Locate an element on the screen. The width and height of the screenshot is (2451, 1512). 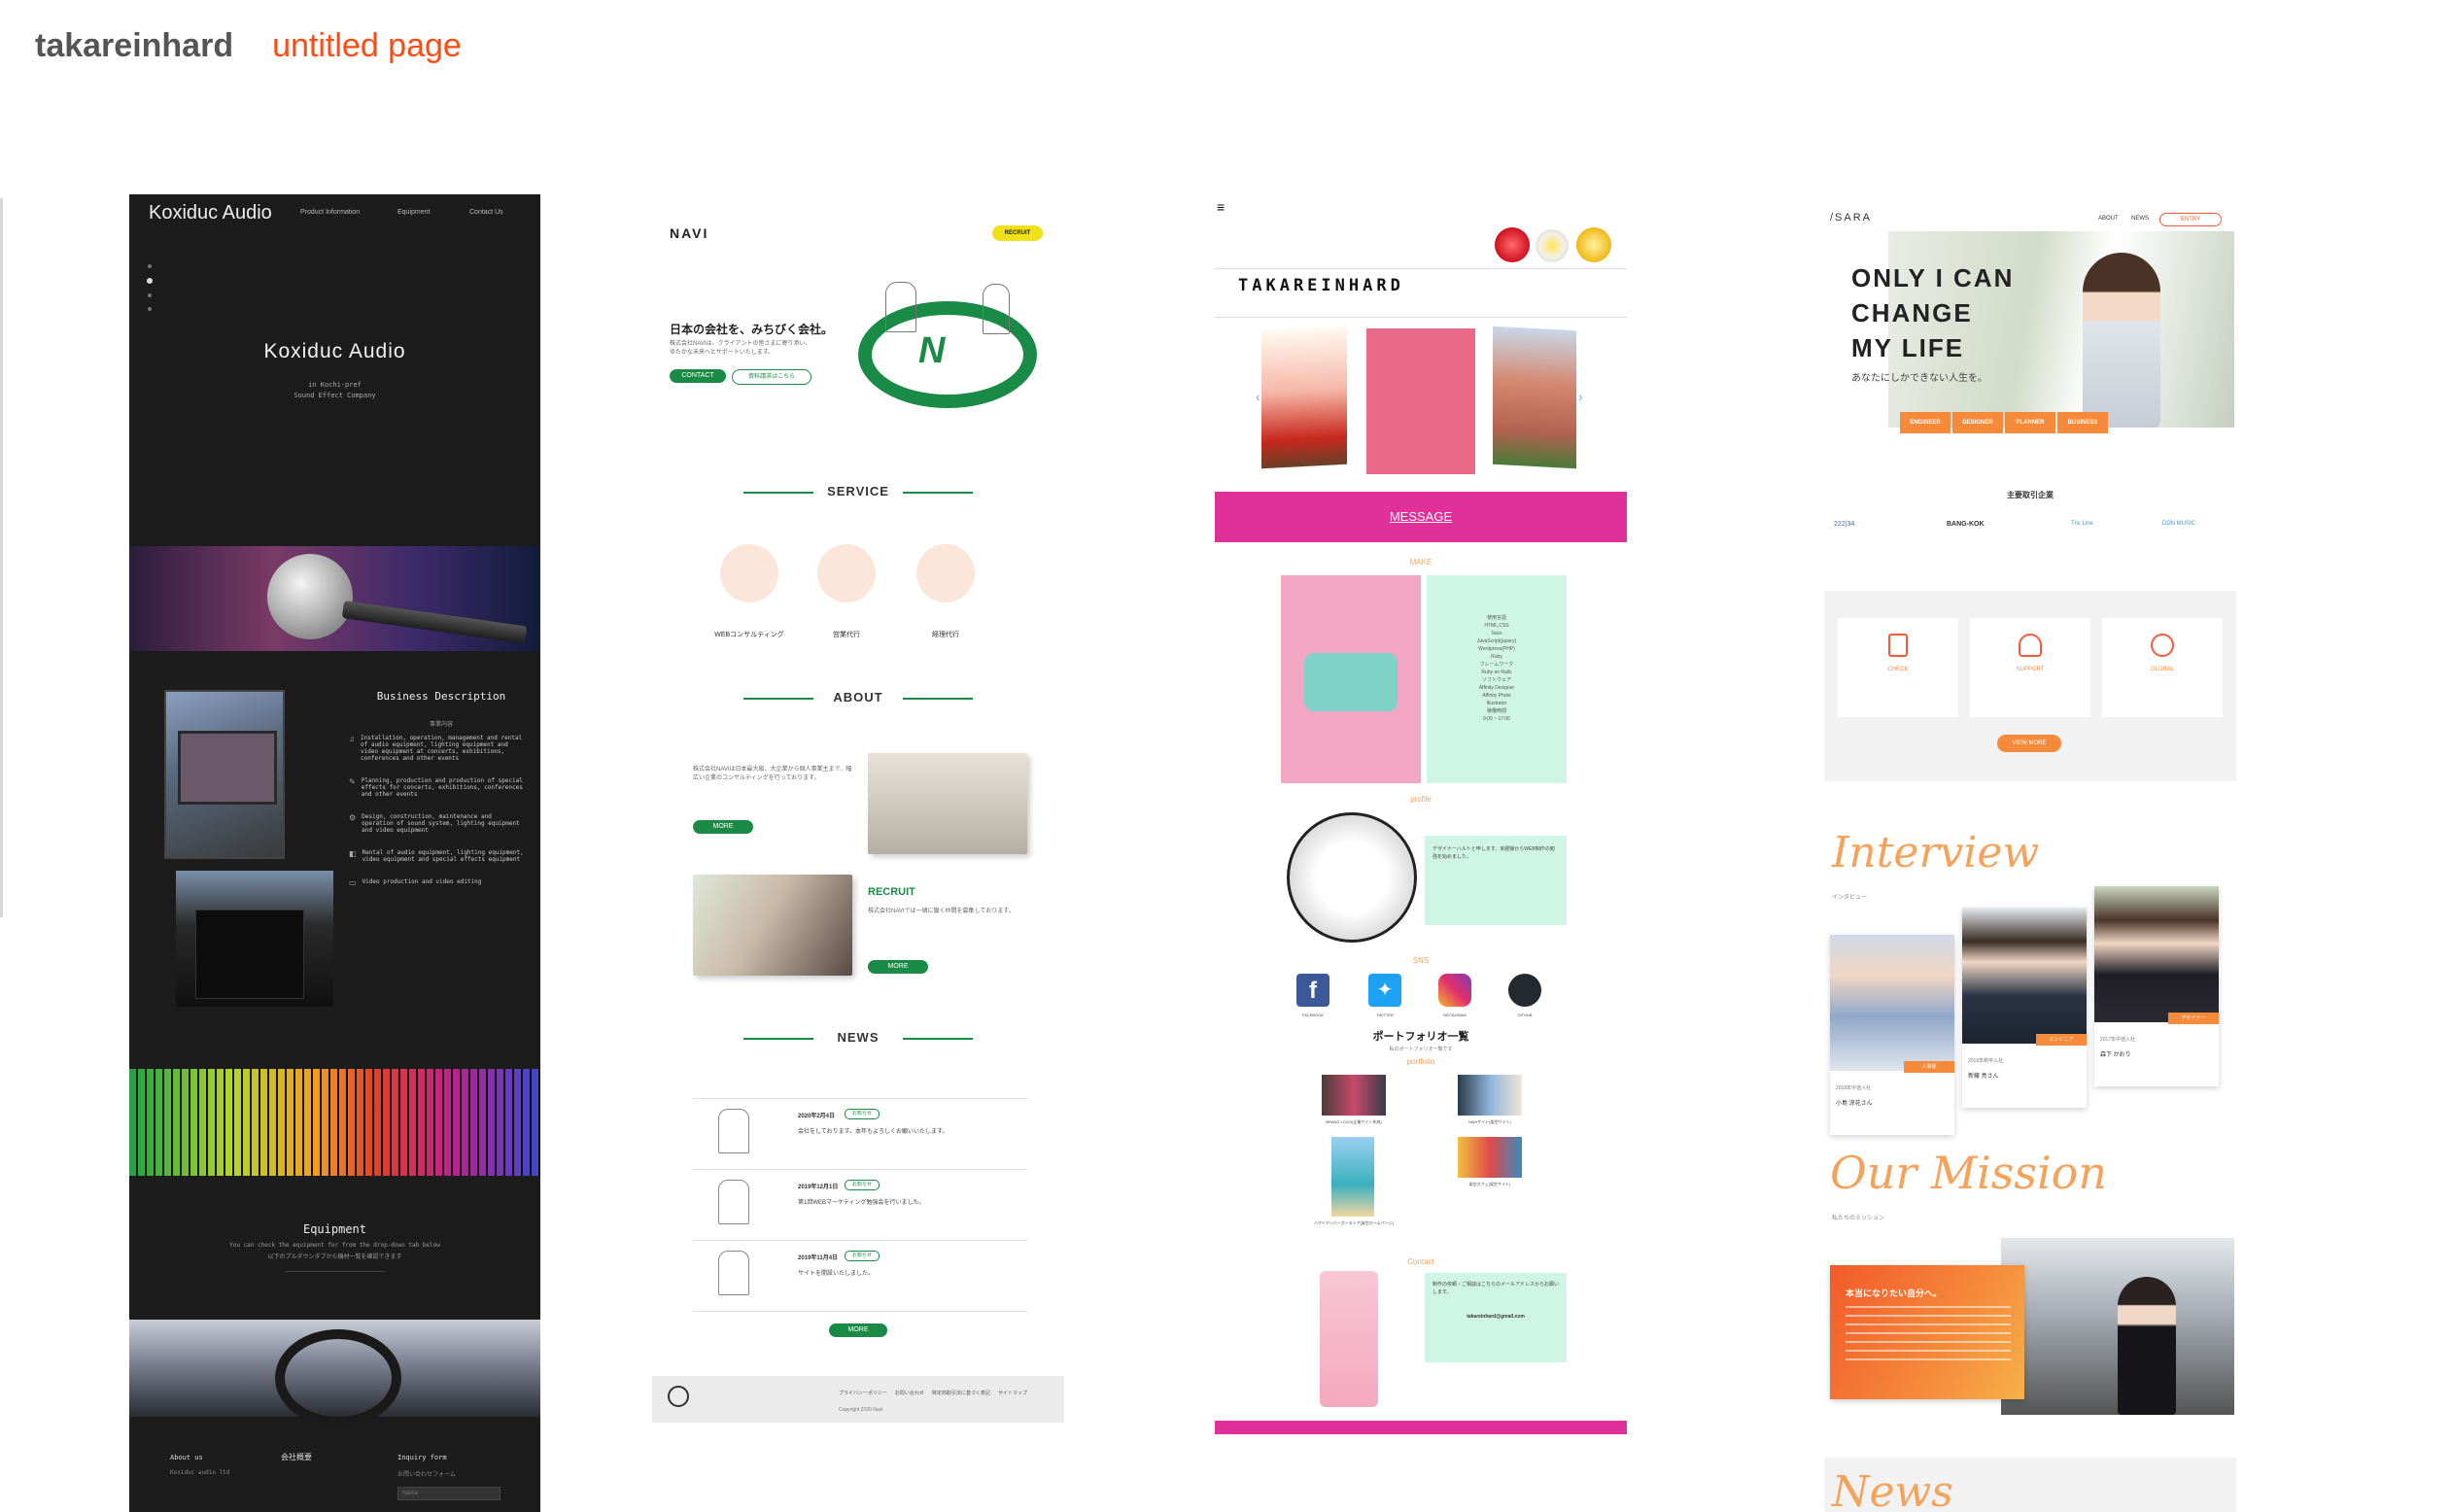
typewriter-photo is located at coordinates (1351, 679).